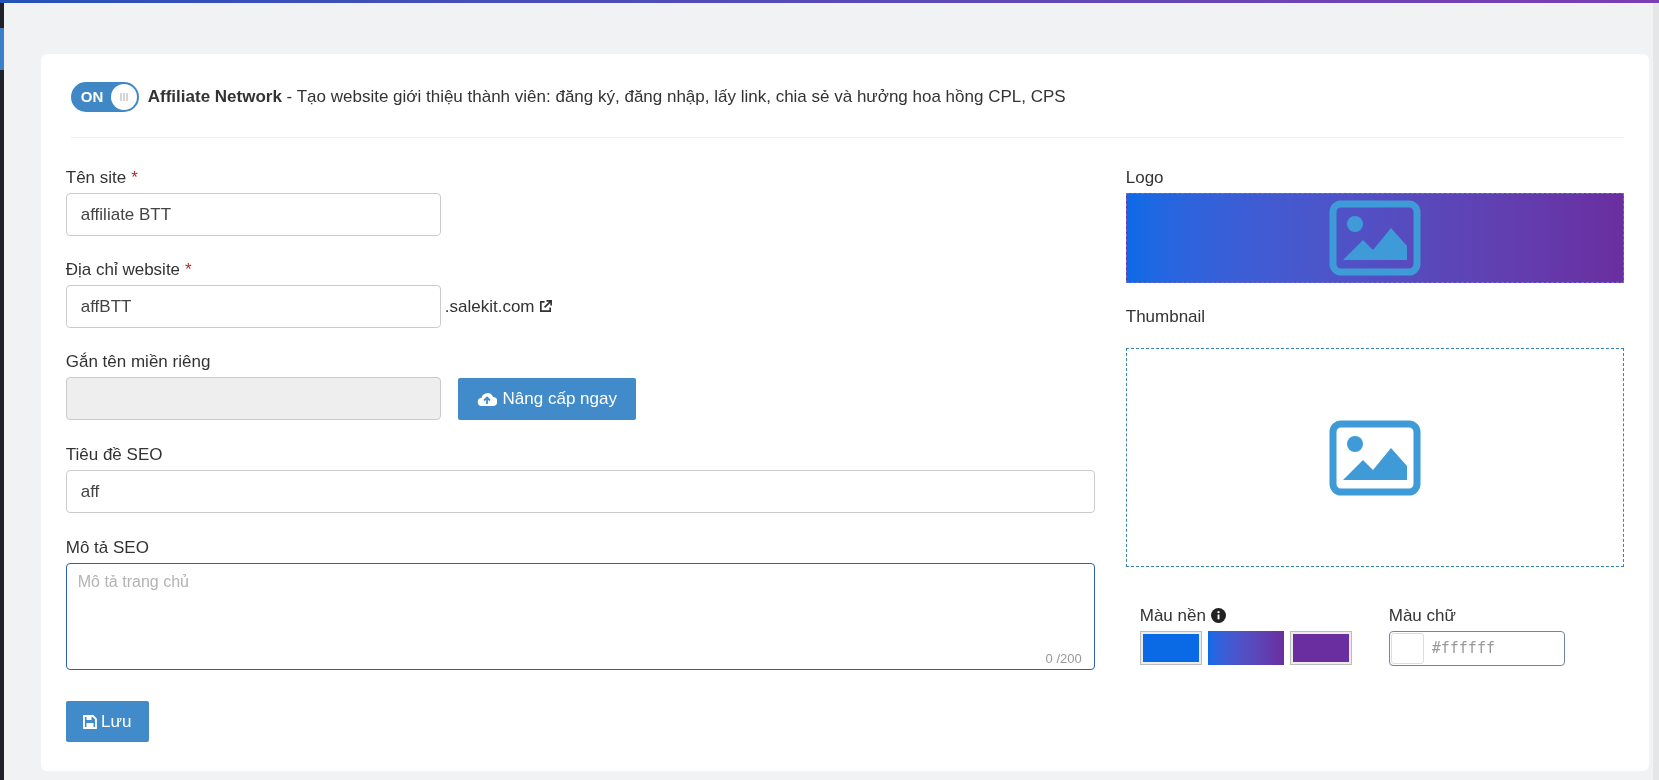 The width and height of the screenshot is (1659, 780). Describe the element at coordinates (1218, 616) in the screenshot. I see `info-icon` at that location.